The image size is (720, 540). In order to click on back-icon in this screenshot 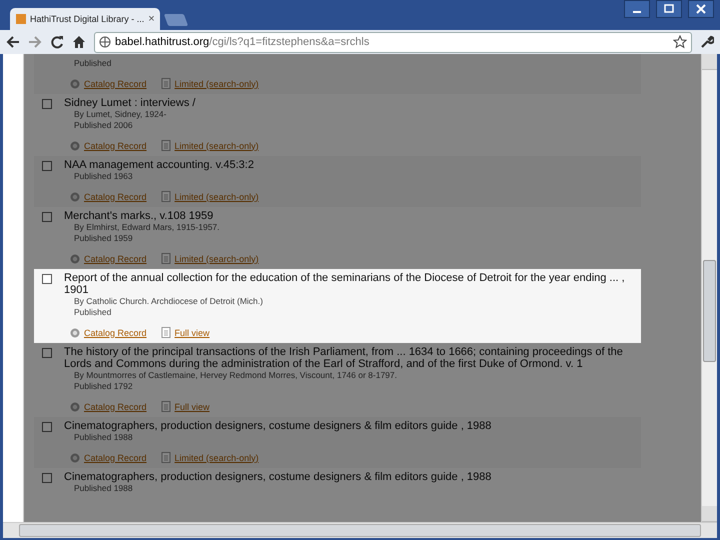, I will do `click(13, 42)`.